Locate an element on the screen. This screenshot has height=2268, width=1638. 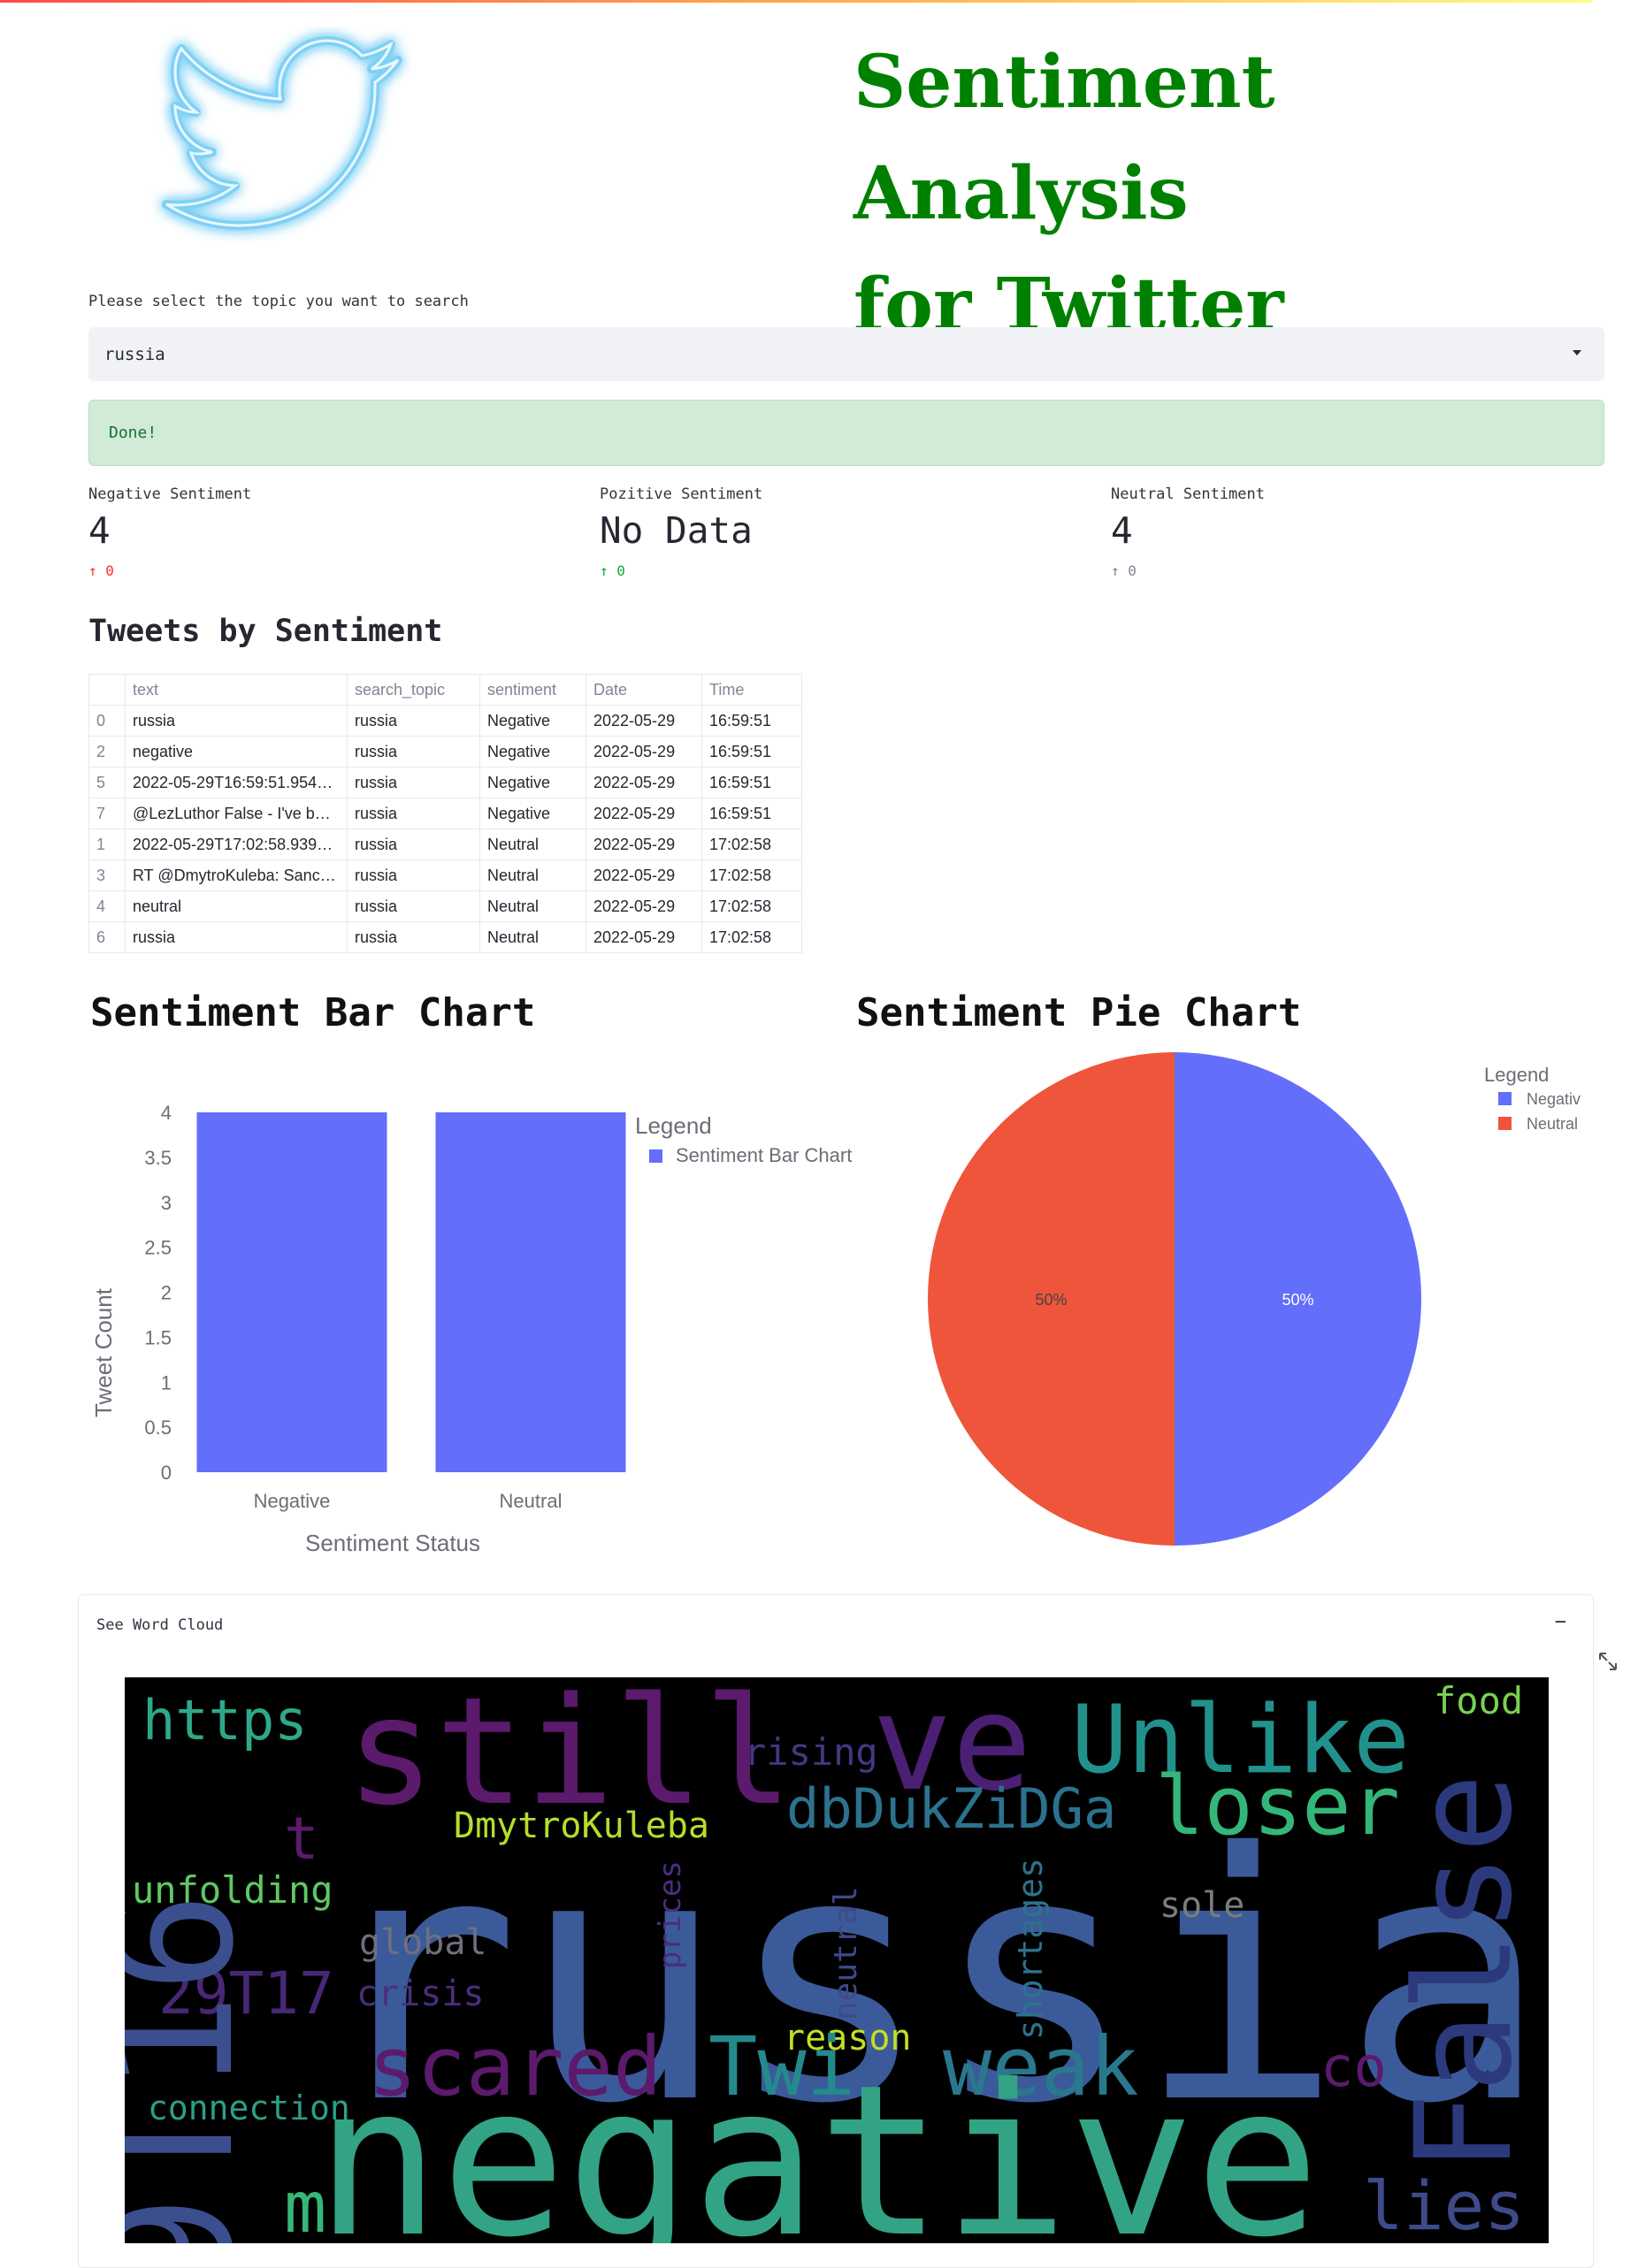
success-alert-text: Done! is located at coordinates (133, 433).